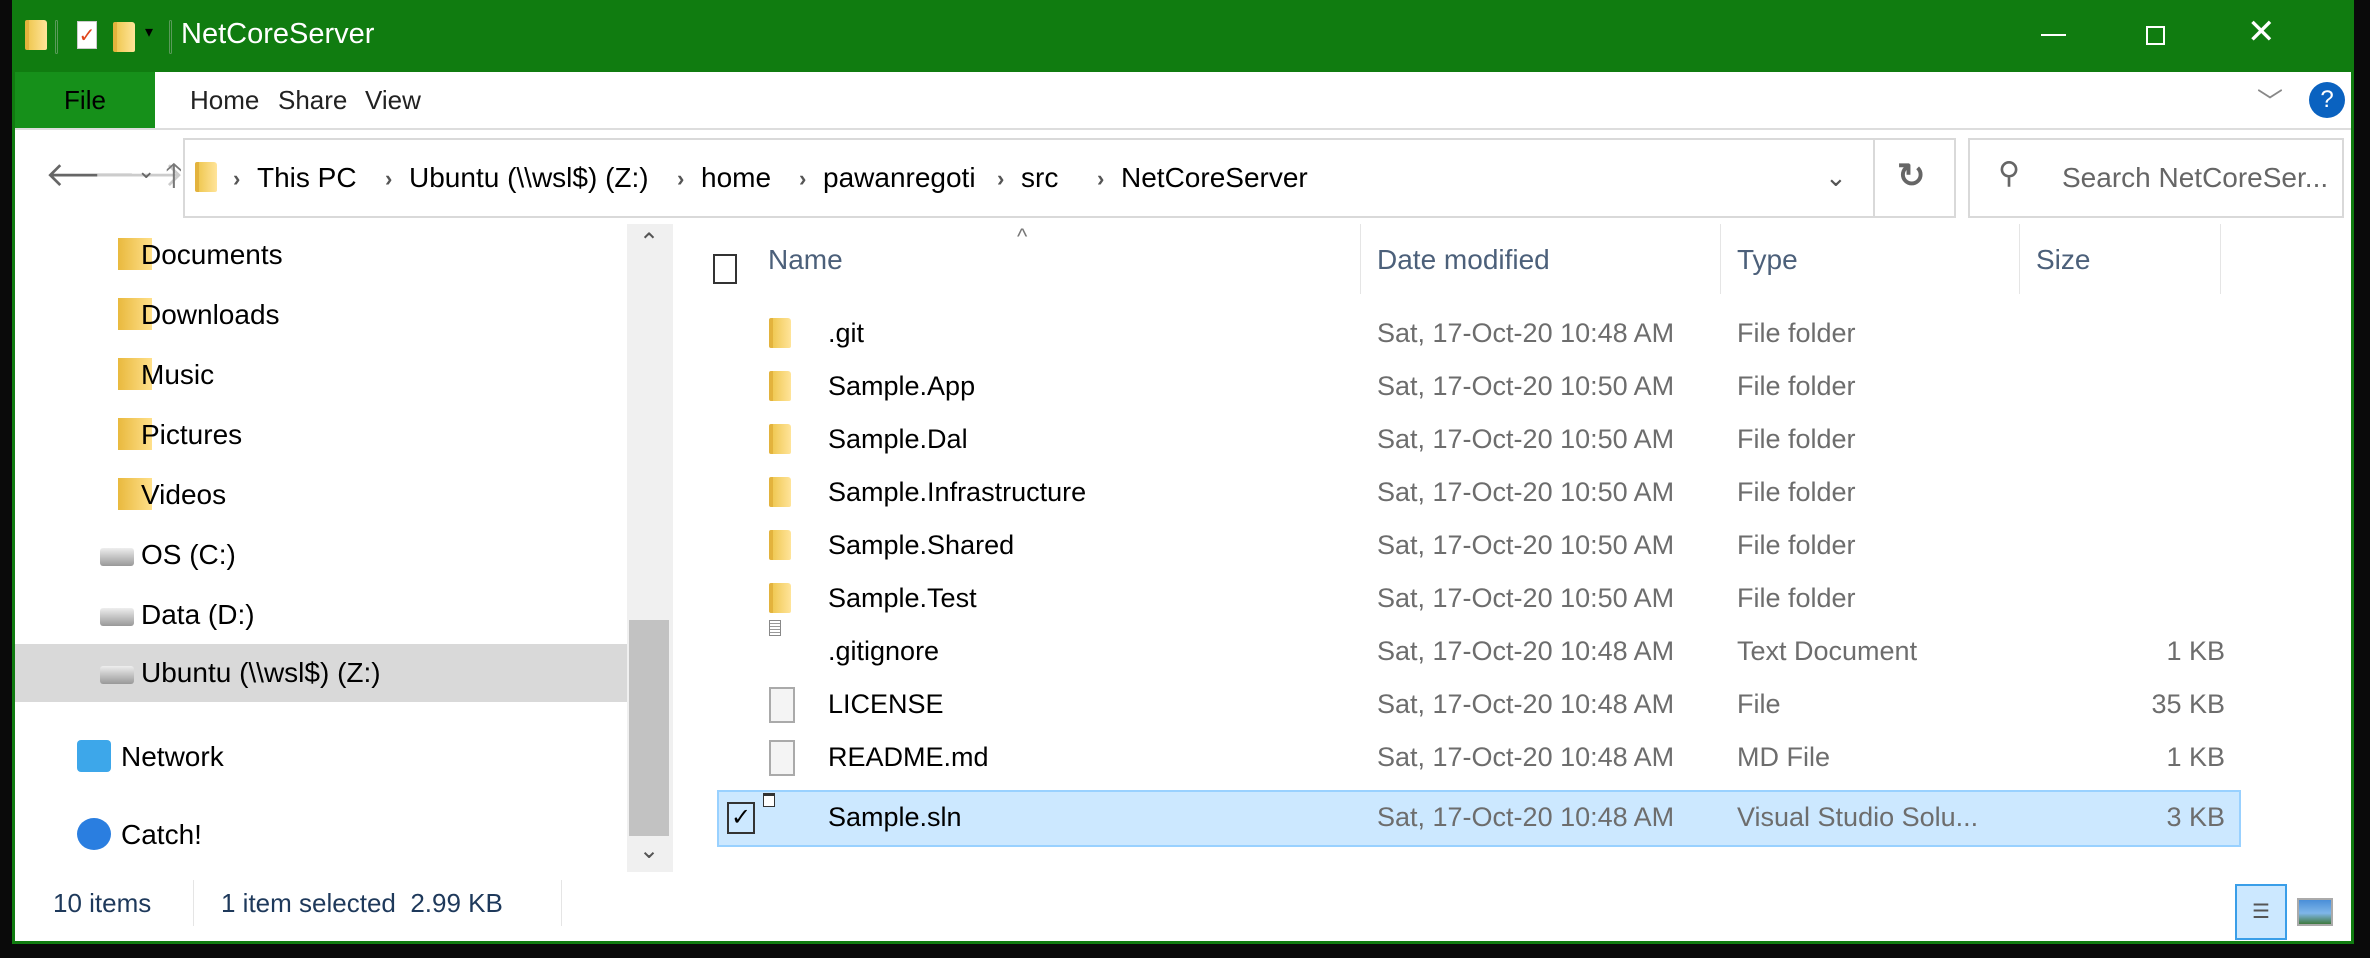  Describe the element at coordinates (649, 850) in the screenshot. I see `scroll-down-arrow-icon: ⌄` at that location.